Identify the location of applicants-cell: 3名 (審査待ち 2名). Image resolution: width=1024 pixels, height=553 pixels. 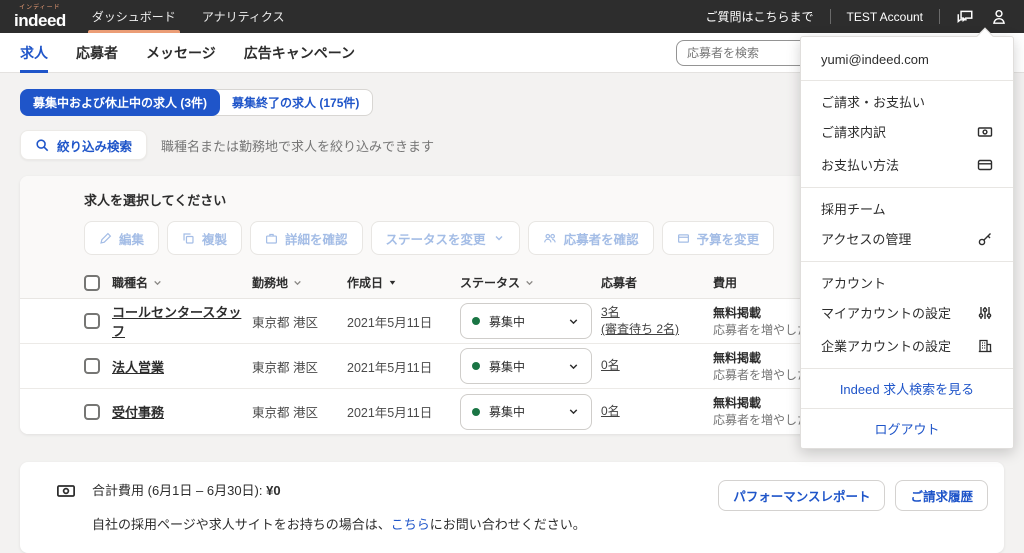
(657, 321).